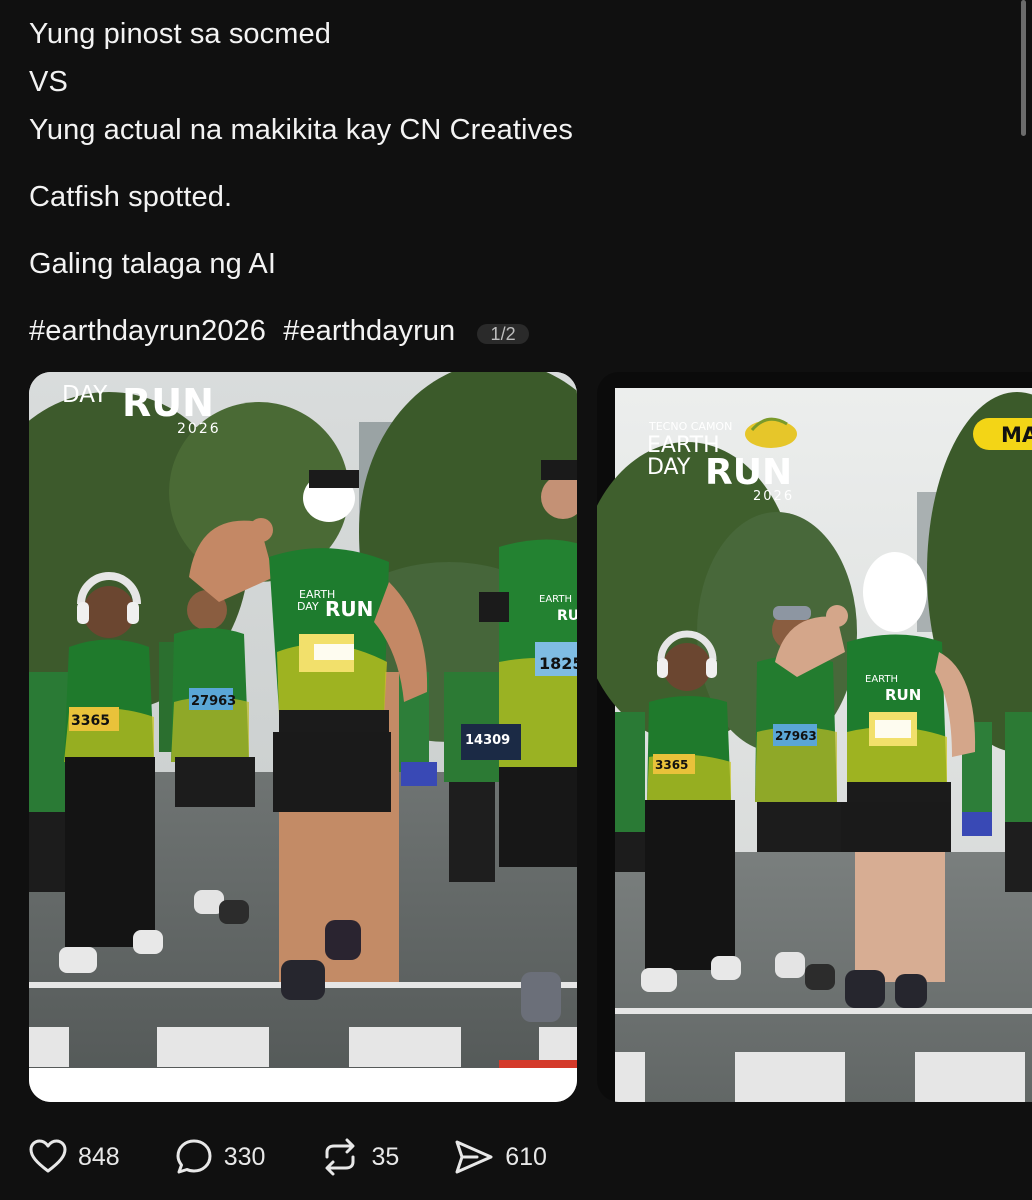 The width and height of the screenshot is (1032, 1200). I want to click on repost-count: 35, so click(385, 1156).